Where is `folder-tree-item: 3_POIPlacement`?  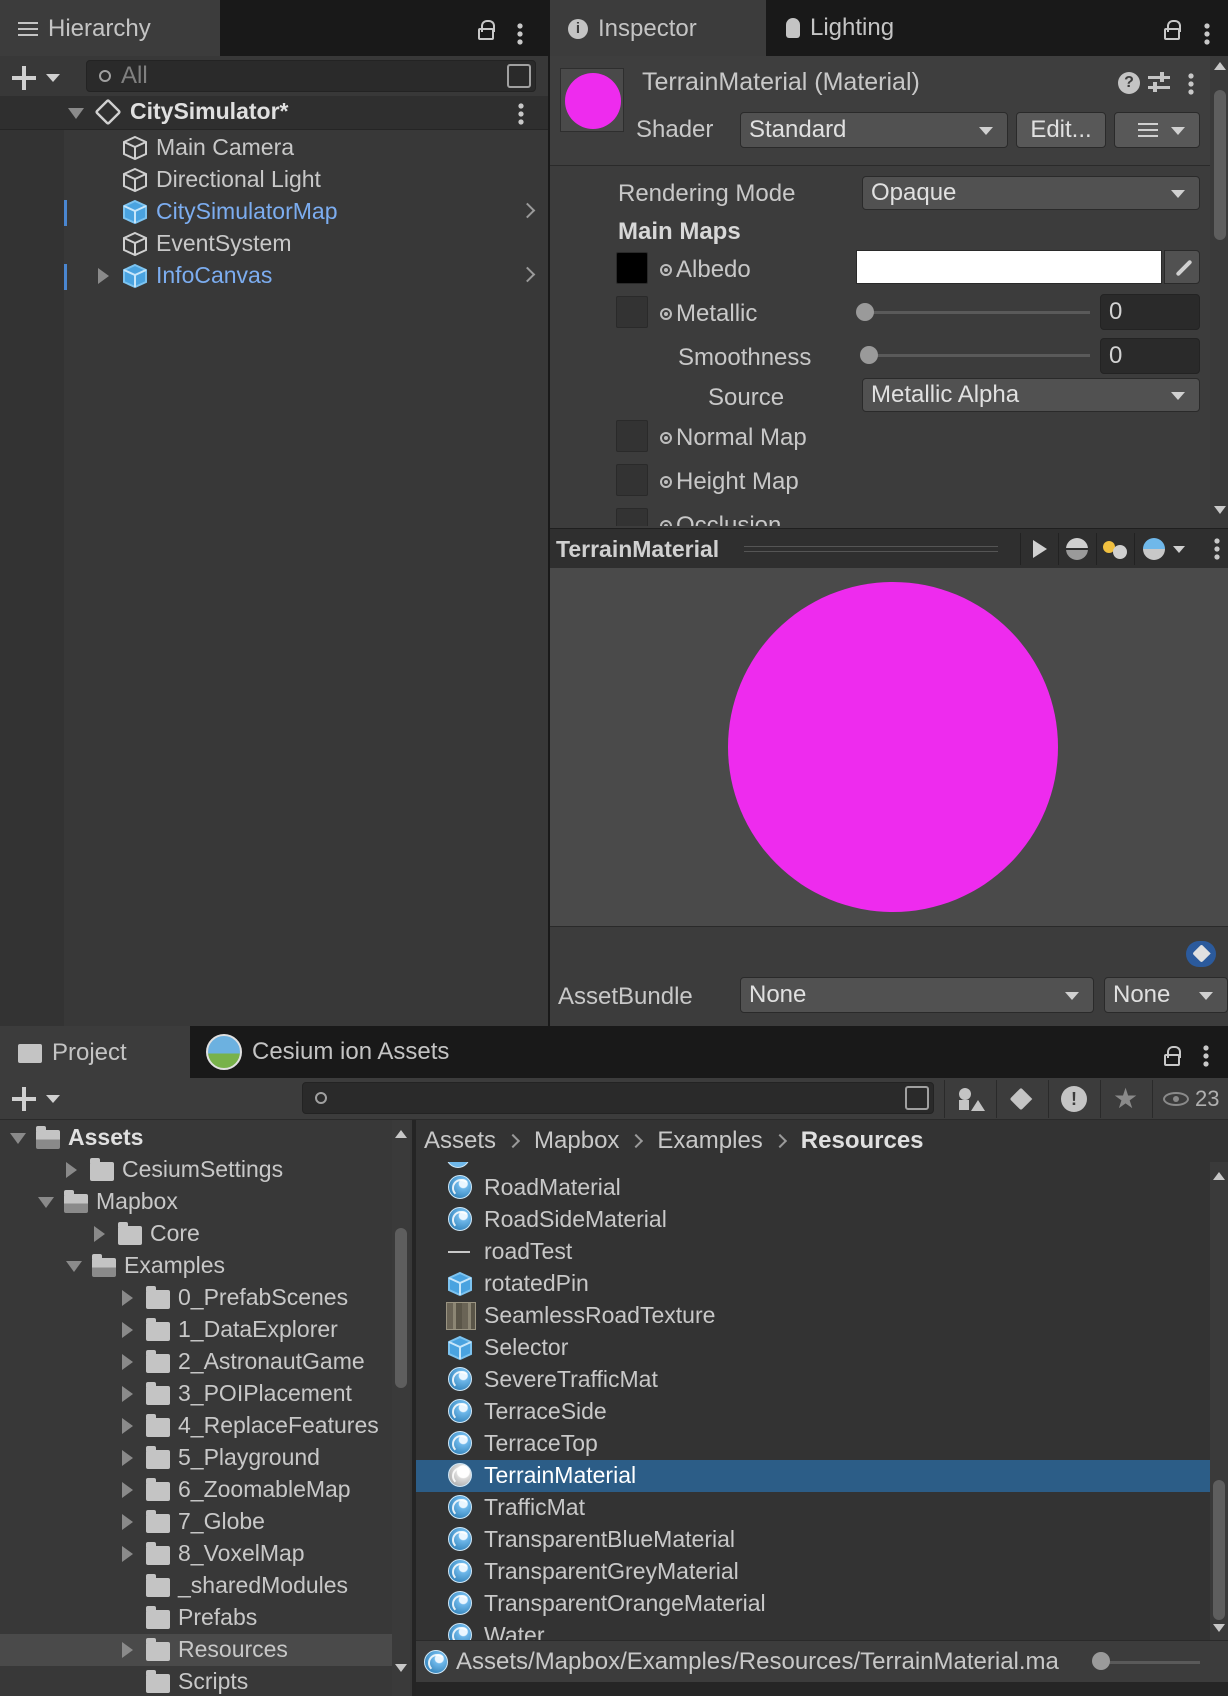
folder-tree-item: 3_POIPlacement is located at coordinates (196, 1394).